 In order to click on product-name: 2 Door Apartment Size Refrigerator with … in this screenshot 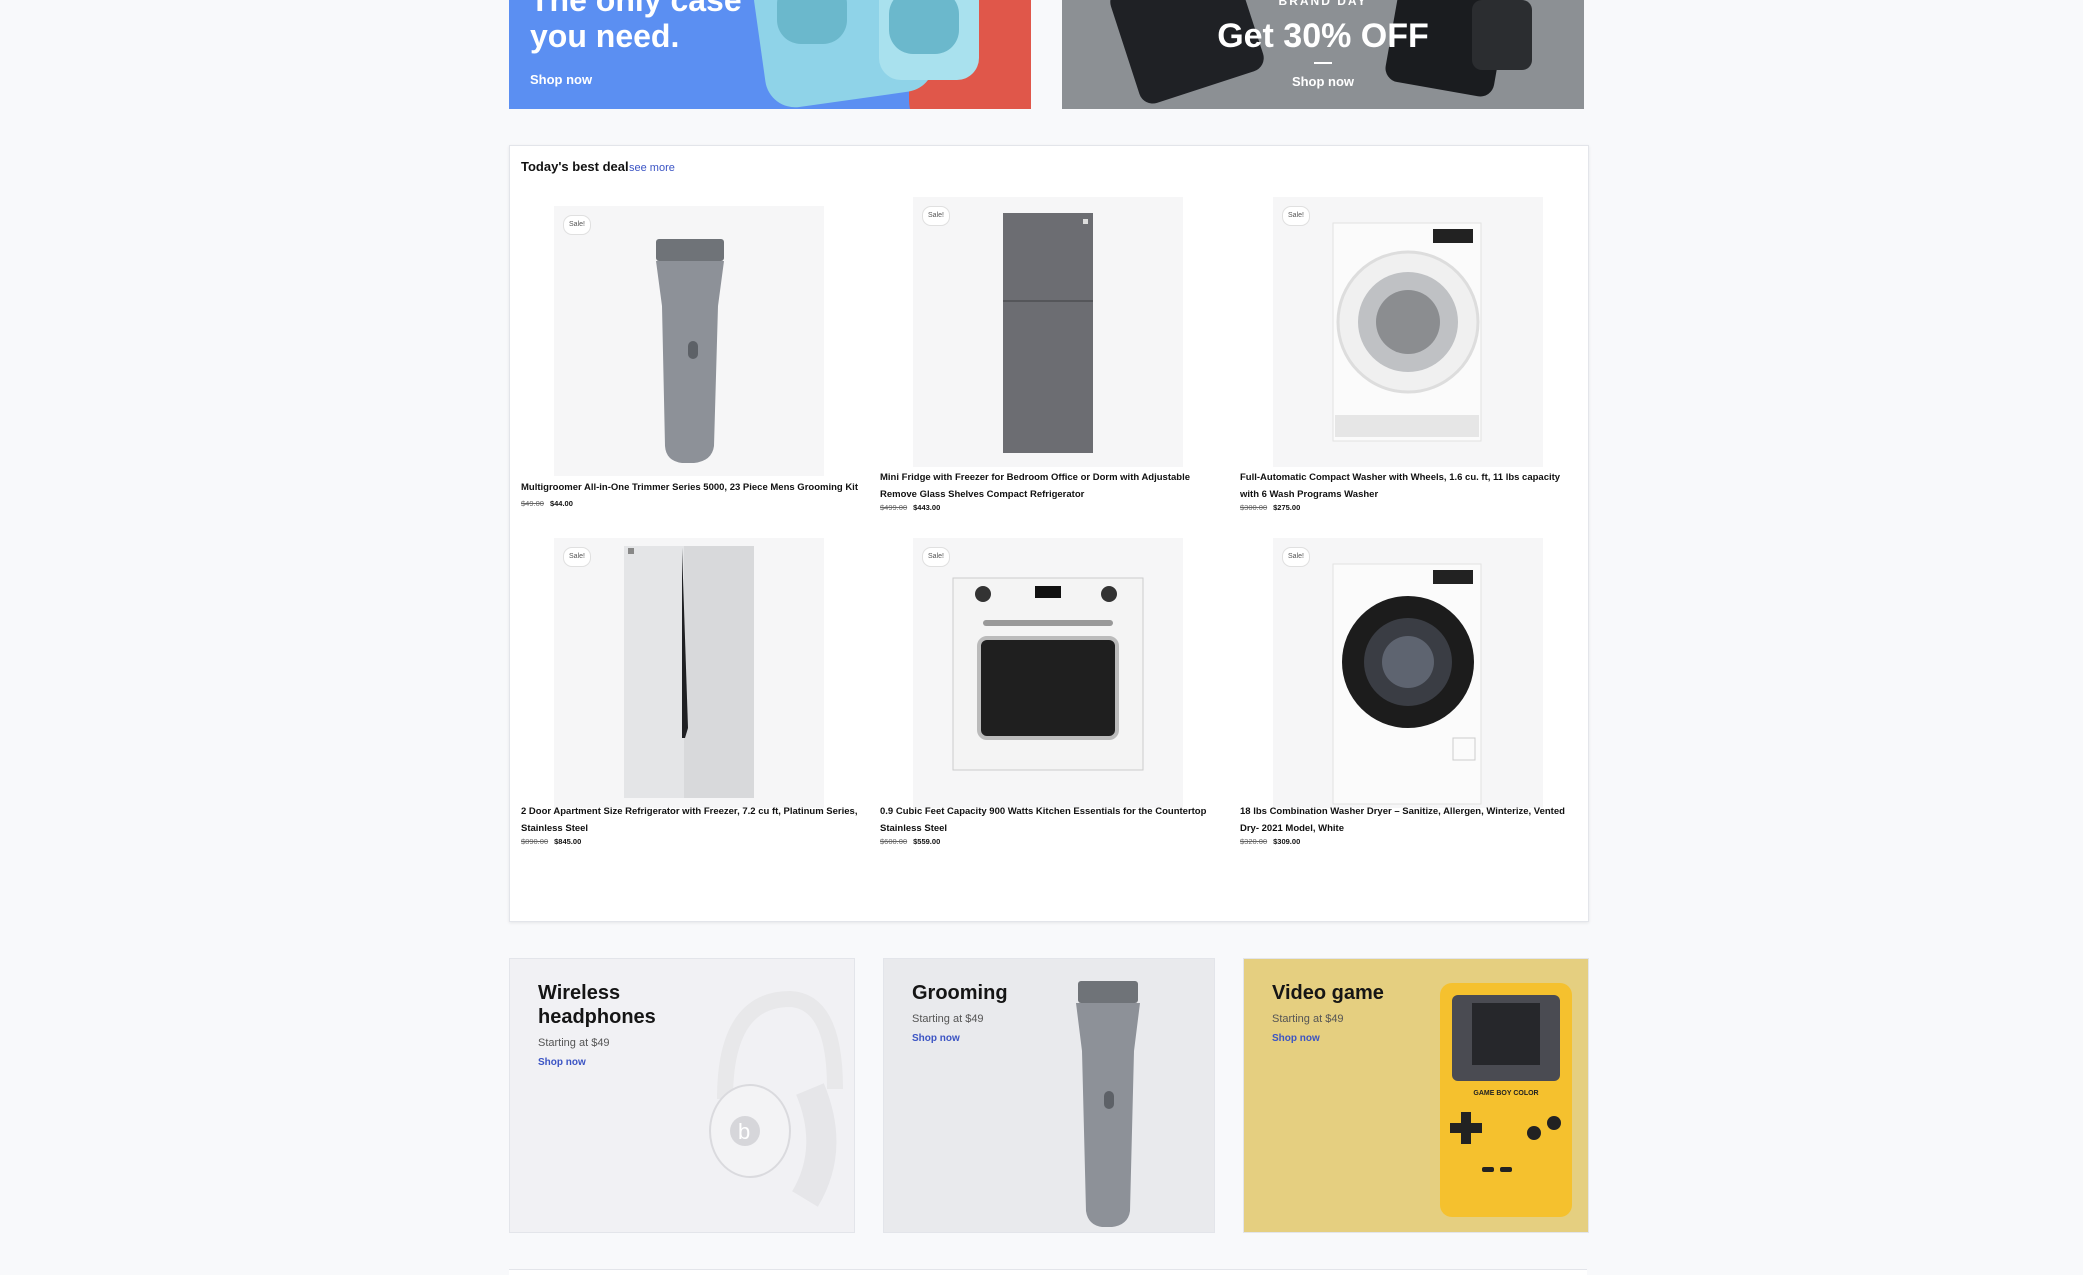, I will do `click(691, 820)`.